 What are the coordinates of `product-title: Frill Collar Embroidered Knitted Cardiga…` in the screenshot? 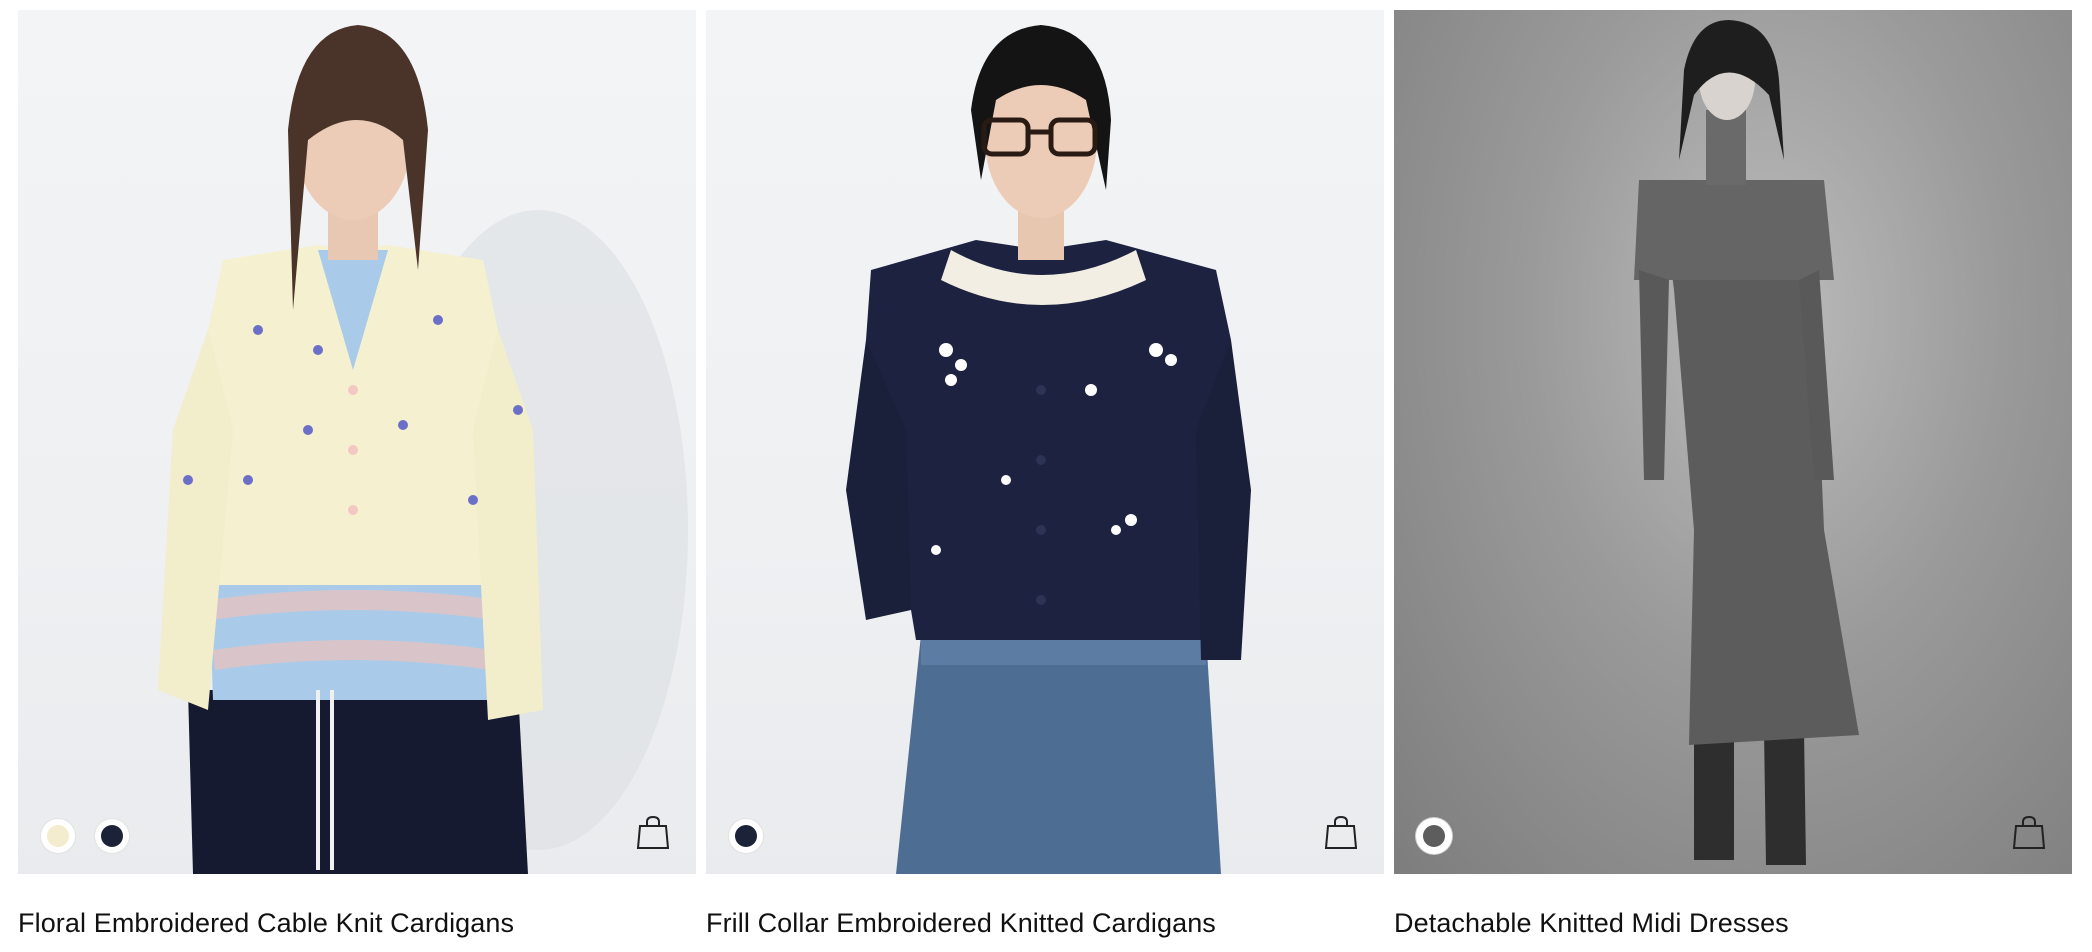 It's located at (1045, 923).